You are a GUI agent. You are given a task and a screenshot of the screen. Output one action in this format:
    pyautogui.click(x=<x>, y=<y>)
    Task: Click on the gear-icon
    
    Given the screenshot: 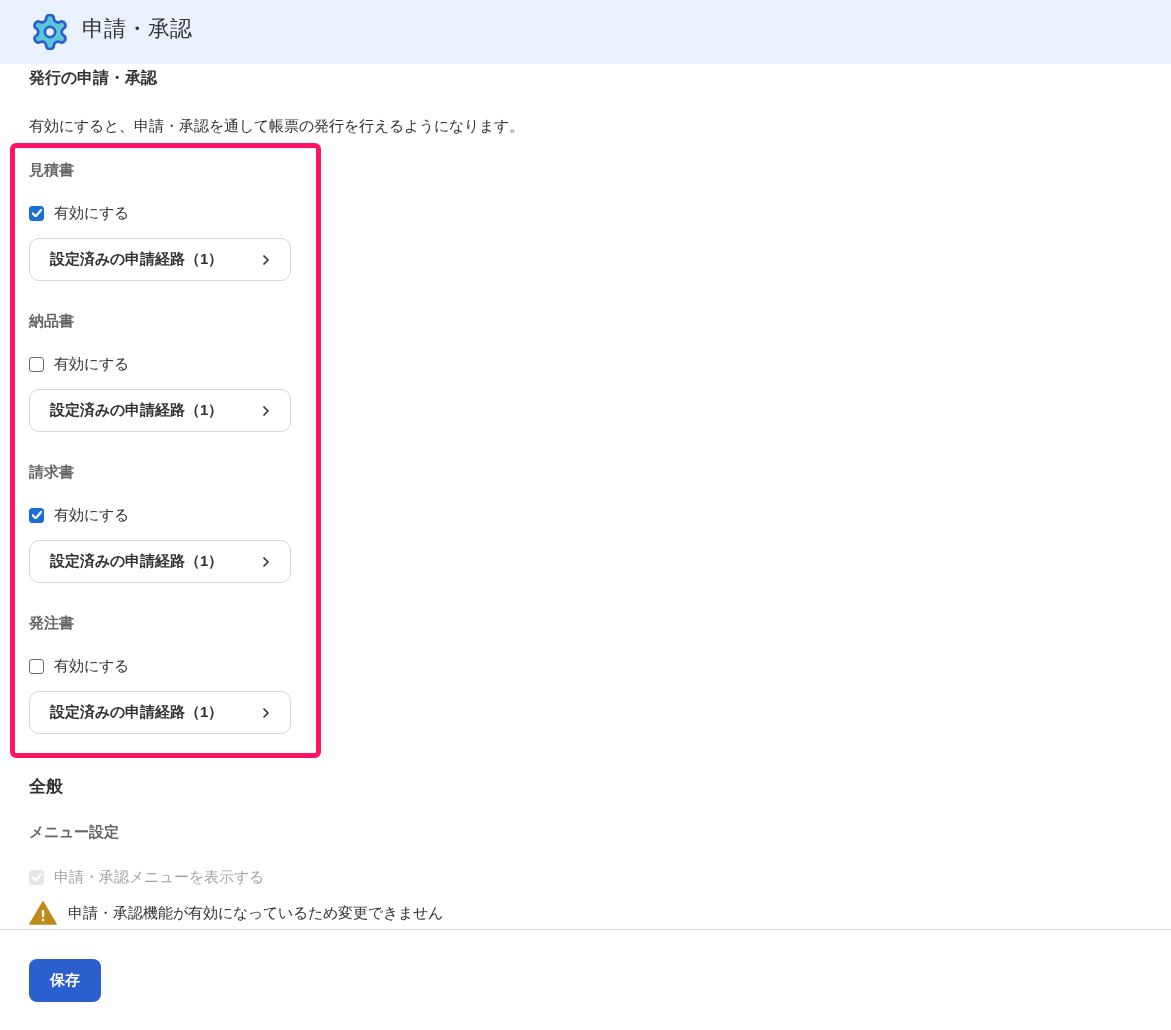 What is the action you would take?
    pyautogui.click(x=50, y=32)
    